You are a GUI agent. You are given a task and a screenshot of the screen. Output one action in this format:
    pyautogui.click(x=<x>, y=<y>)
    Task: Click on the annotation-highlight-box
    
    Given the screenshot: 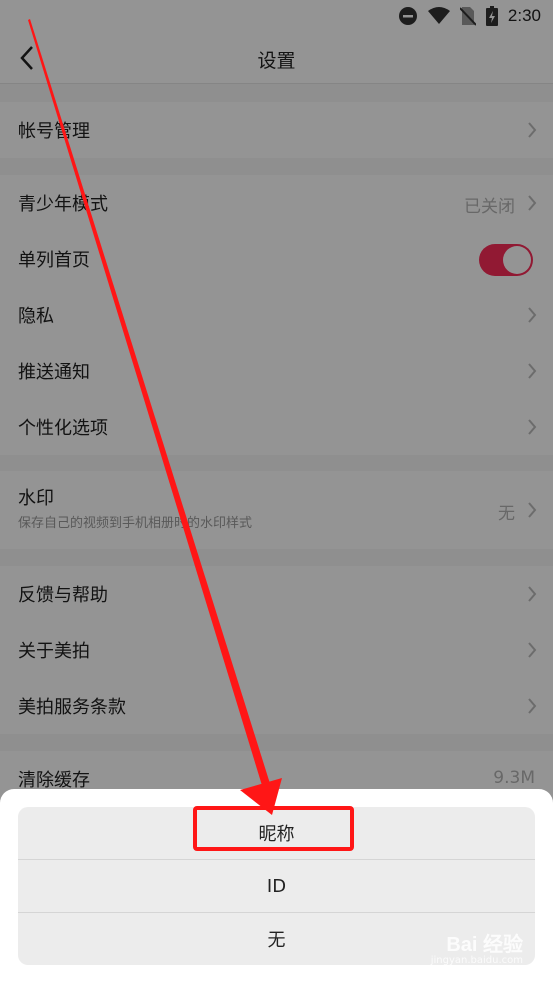 What is the action you would take?
    pyautogui.click(x=273, y=828)
    